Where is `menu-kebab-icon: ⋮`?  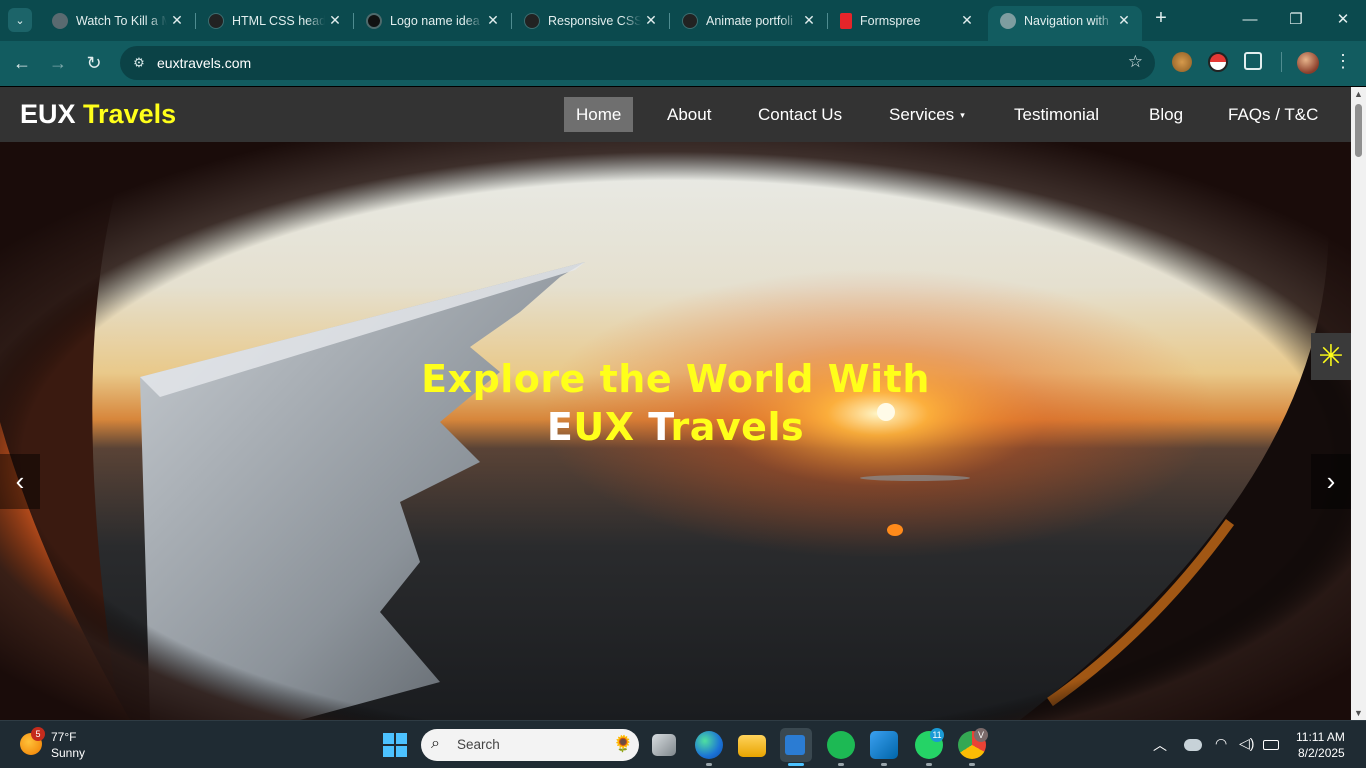
menu-kebab-icon: ⋮ is located at coordinates (1343, 63).